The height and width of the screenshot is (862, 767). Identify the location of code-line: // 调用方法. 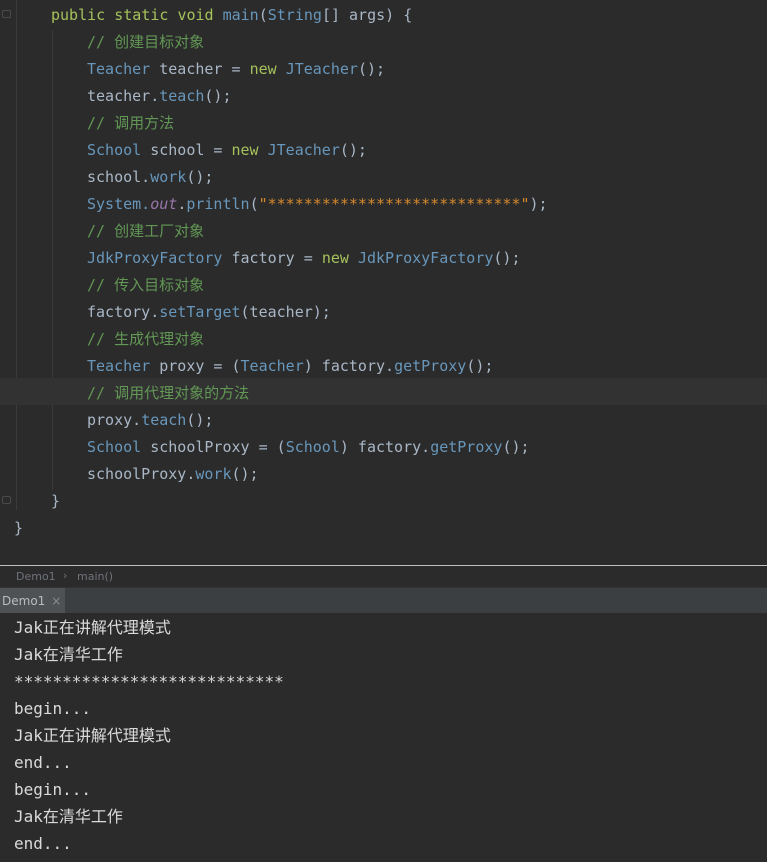
(130, 123).